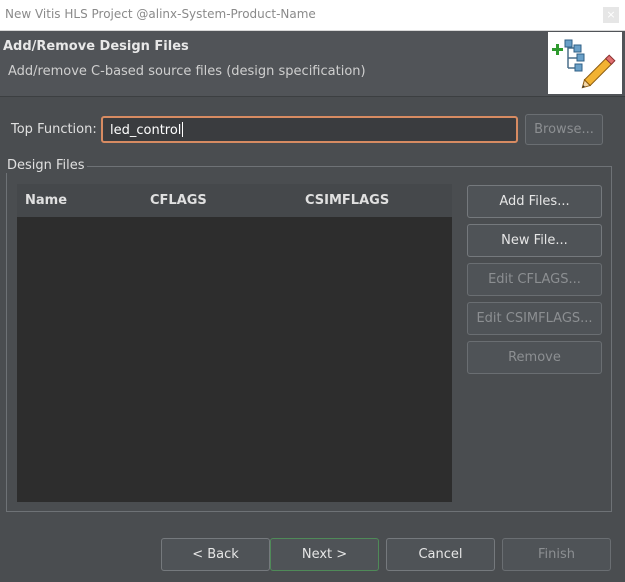 The width and height of the screenshot is (625, 582). Describe the element at coordinates (46, 200) in the screenshot. I see `column-header-name: Name` at that location.